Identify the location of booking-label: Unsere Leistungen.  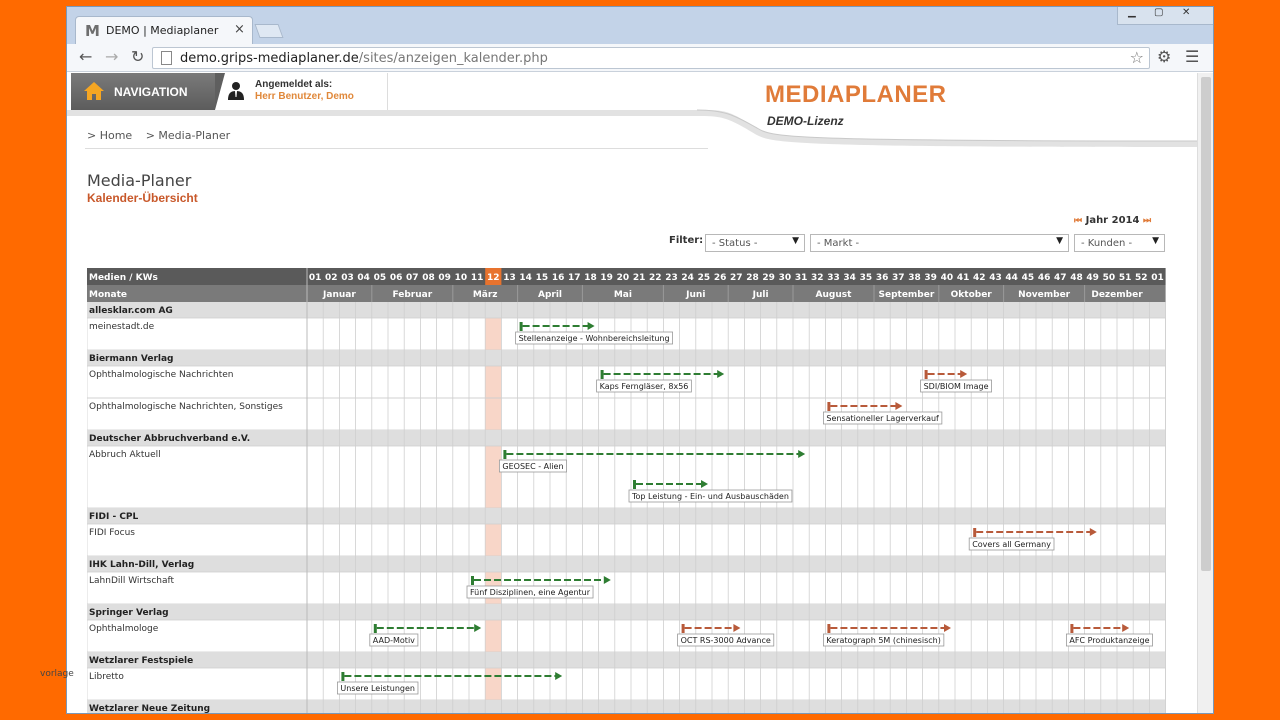
(377, 688).